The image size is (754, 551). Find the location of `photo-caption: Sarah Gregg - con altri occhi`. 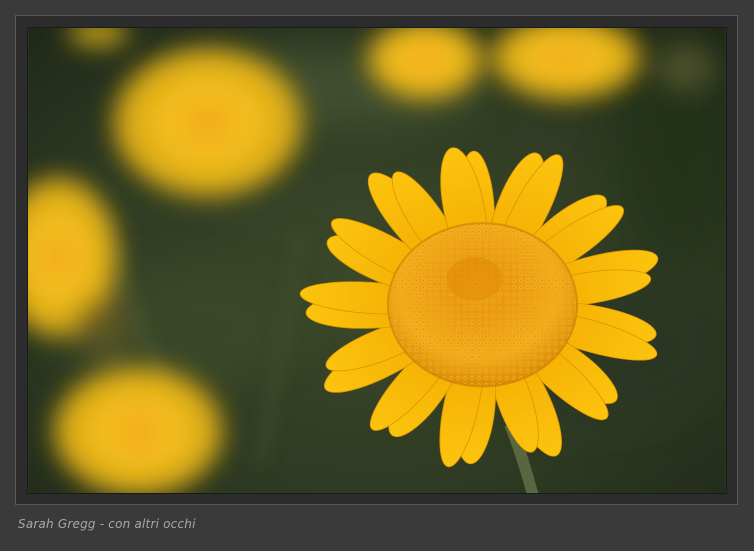

photo-caption: Sarah Gregg - con altri occhi is located at coordinates (107, 524).